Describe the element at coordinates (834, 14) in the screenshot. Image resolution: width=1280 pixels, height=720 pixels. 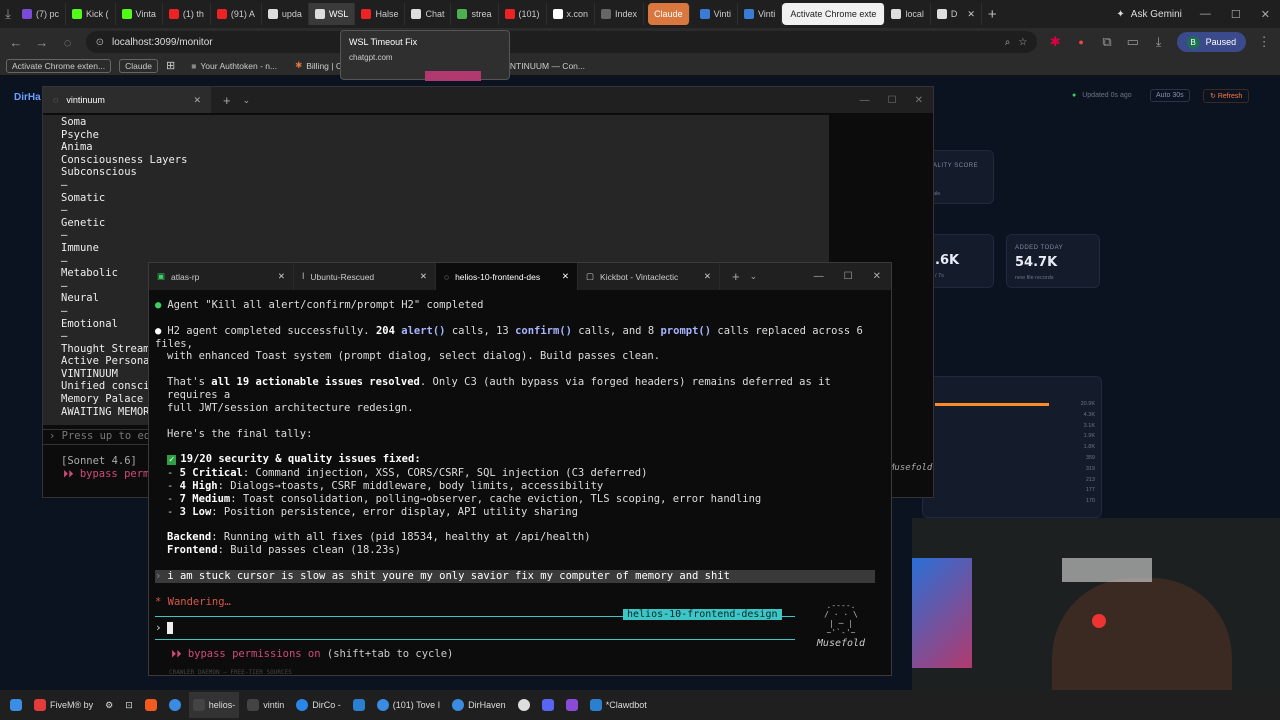
I see `chrome-tab: Activate Chrome exte` at that location.